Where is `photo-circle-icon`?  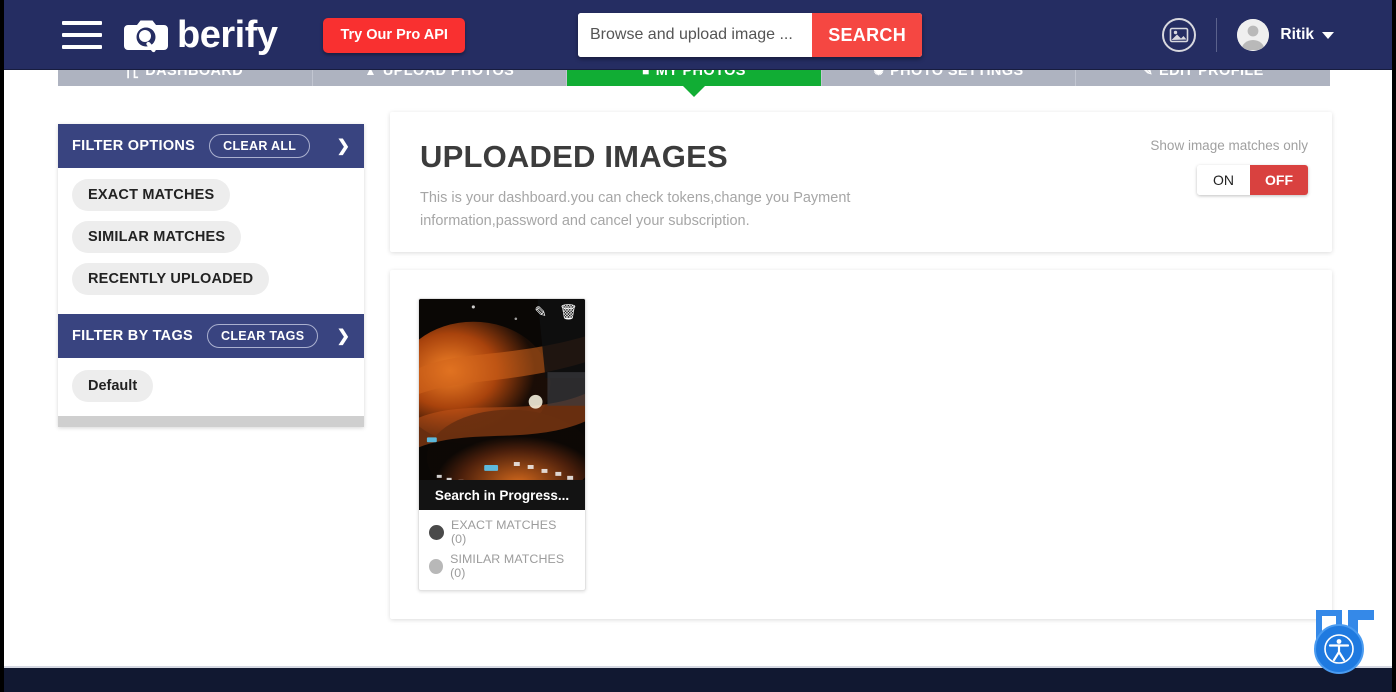
photo-circle-icon is located at coordinates (1179, 35).